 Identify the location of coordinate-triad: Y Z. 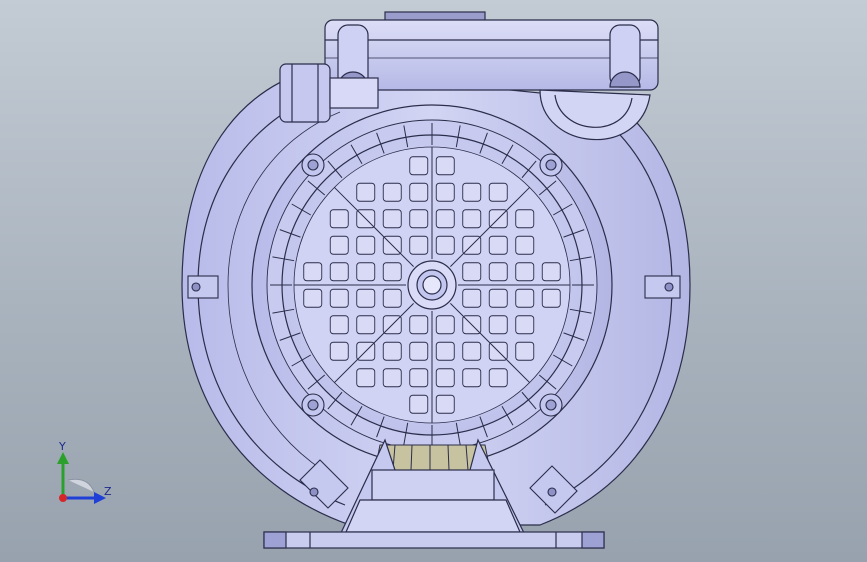
(83, 475).